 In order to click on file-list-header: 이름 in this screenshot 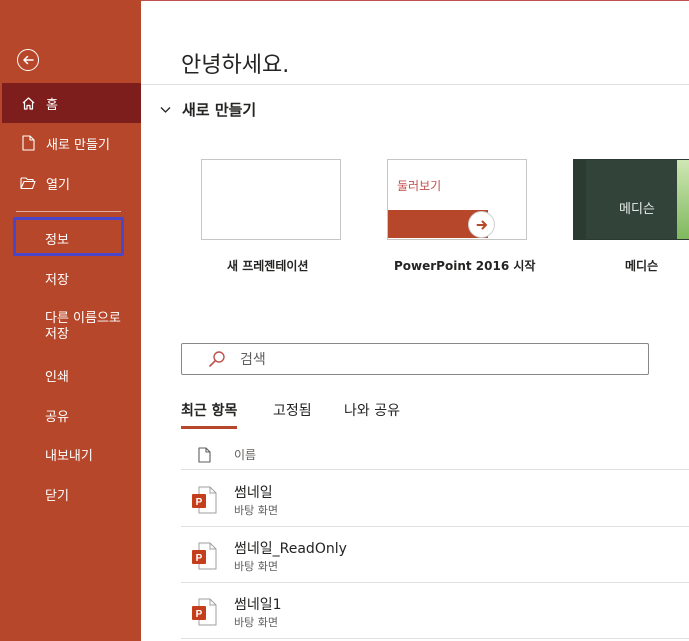, I will do `click(435, 455)`.